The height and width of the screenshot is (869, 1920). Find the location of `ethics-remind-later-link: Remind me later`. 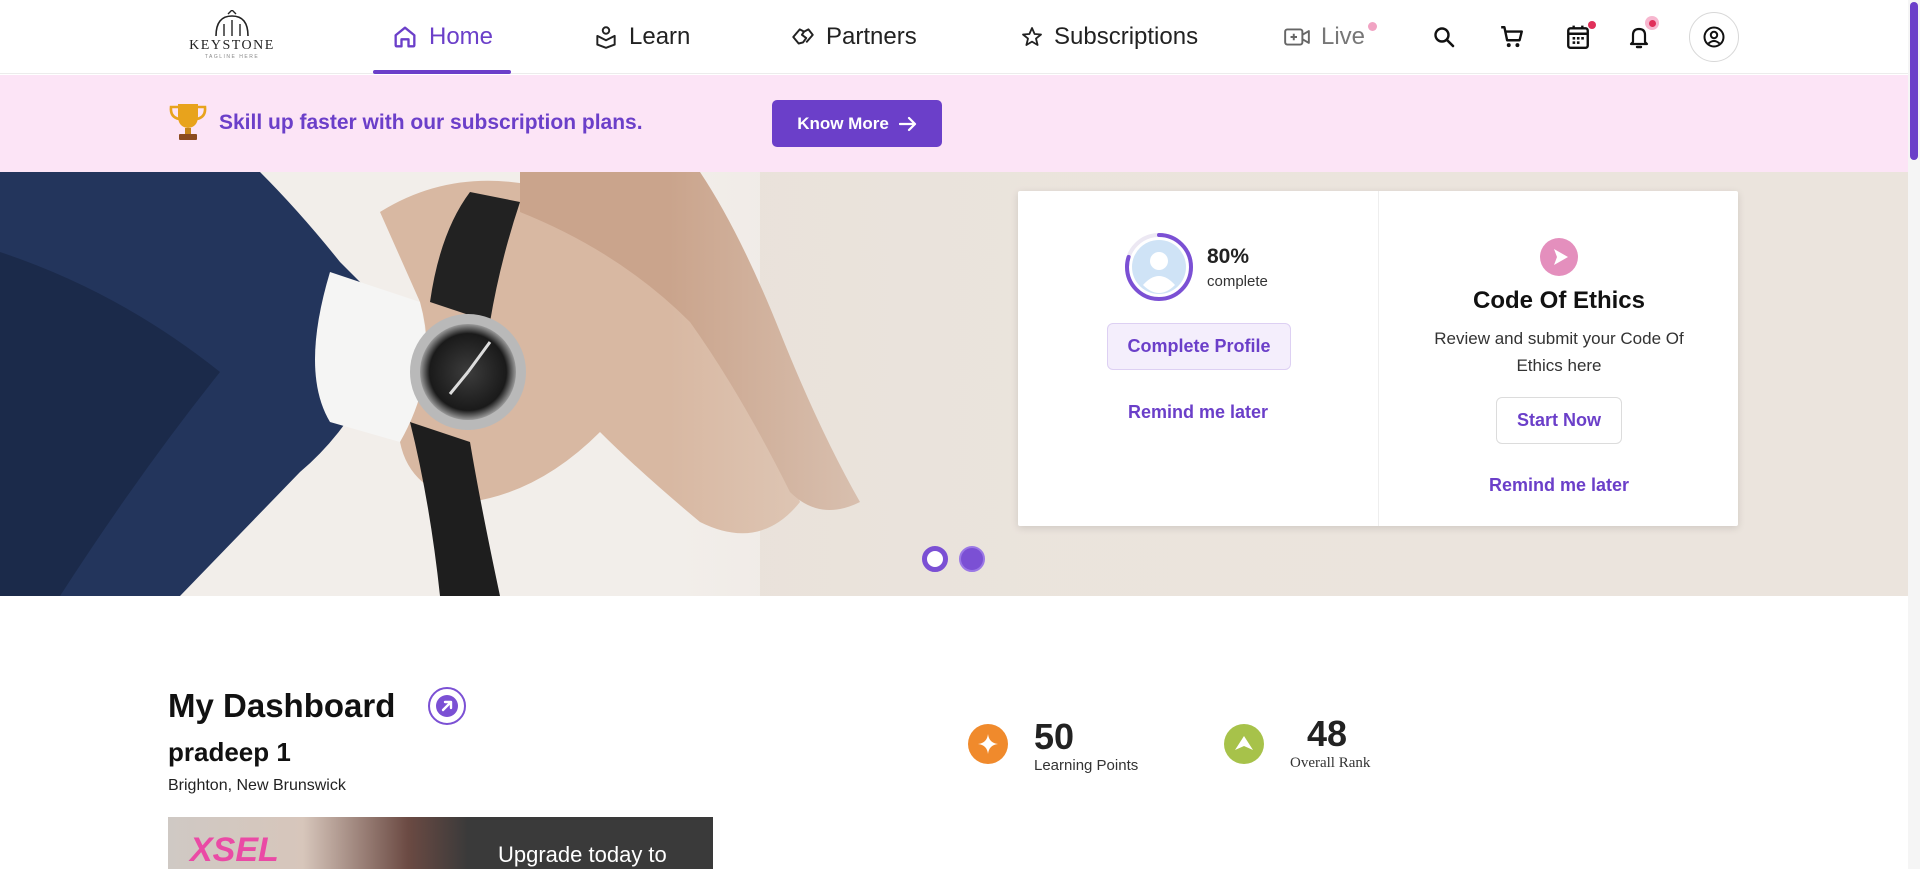

ethics-remind-later-link: Remind me later is located at coordinates (1559, 485).